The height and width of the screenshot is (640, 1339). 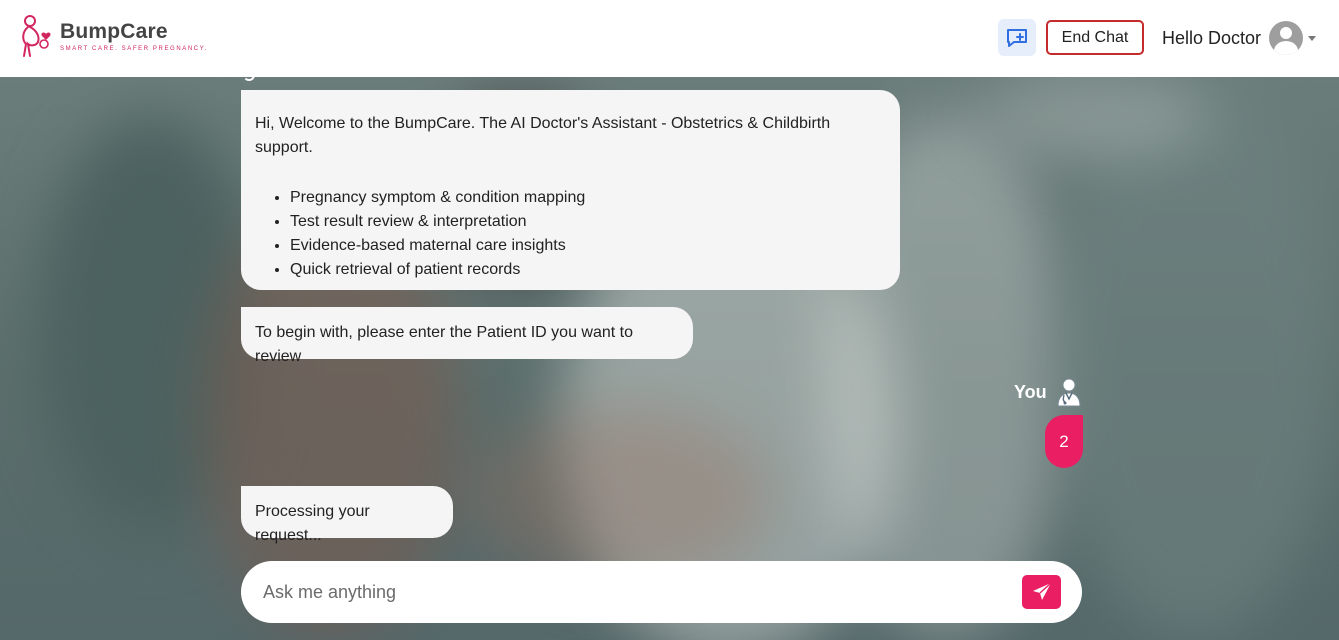 I want to click on pregnant-woman-logo-icon, so click(x=36, y=36).